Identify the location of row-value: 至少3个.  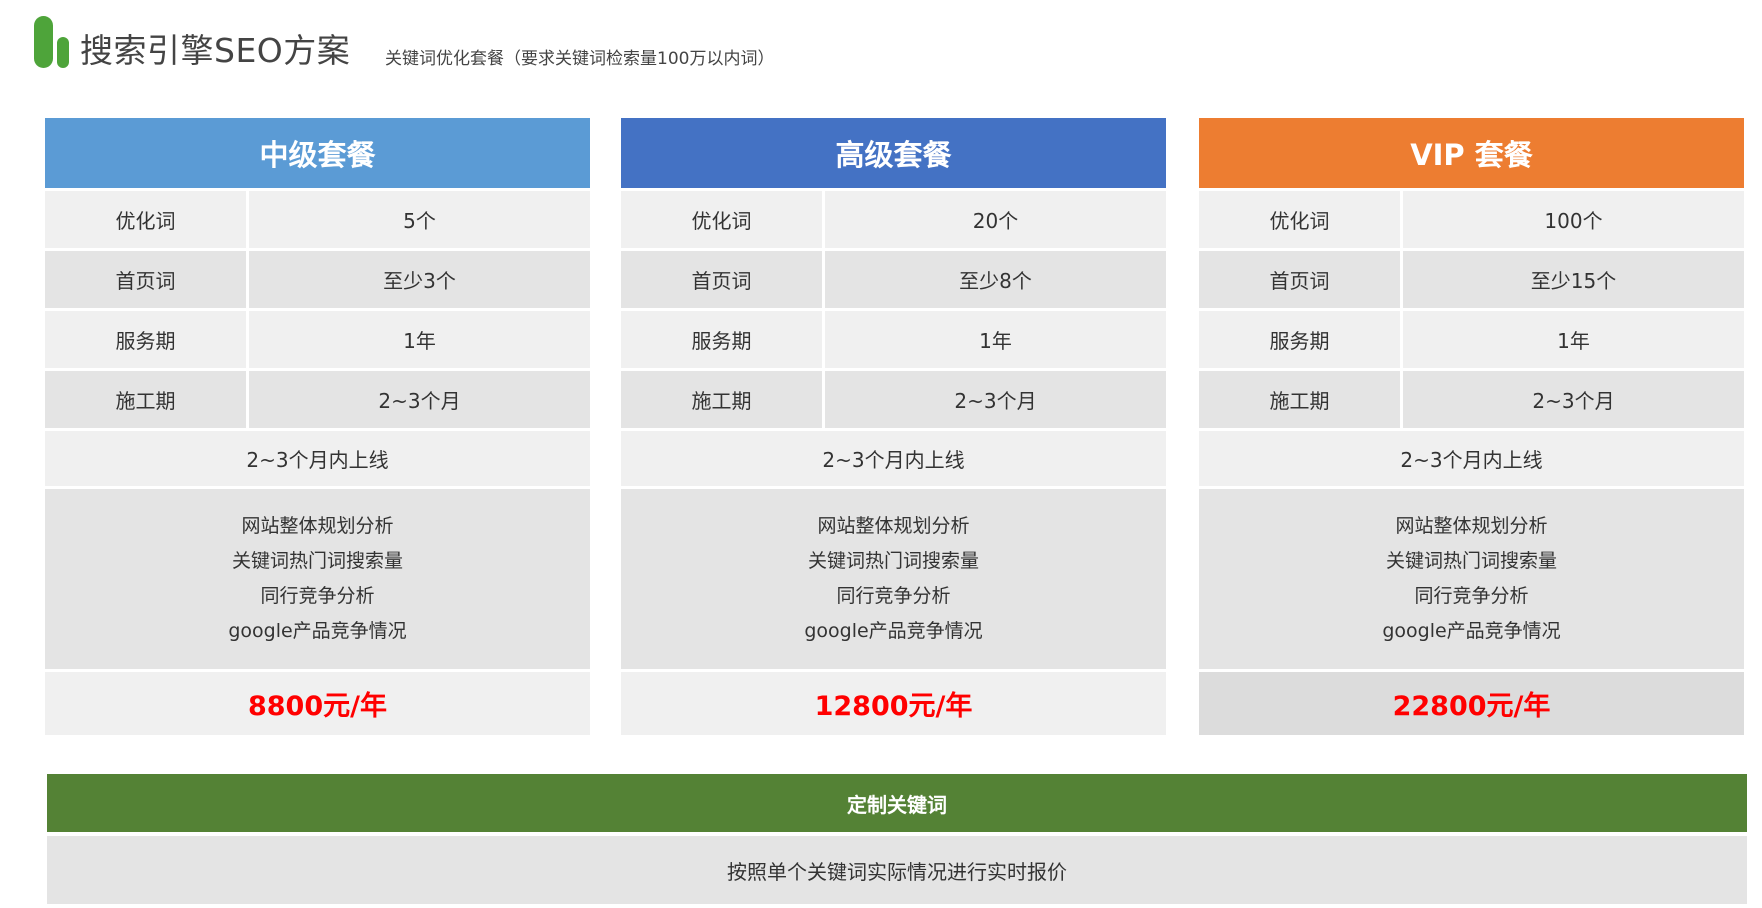
(419, 279).